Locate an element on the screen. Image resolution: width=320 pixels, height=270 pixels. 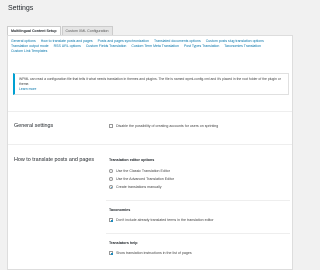
tab-custom-xml-configuration: Custom XML Configuration is located at coordinates (87, 30).